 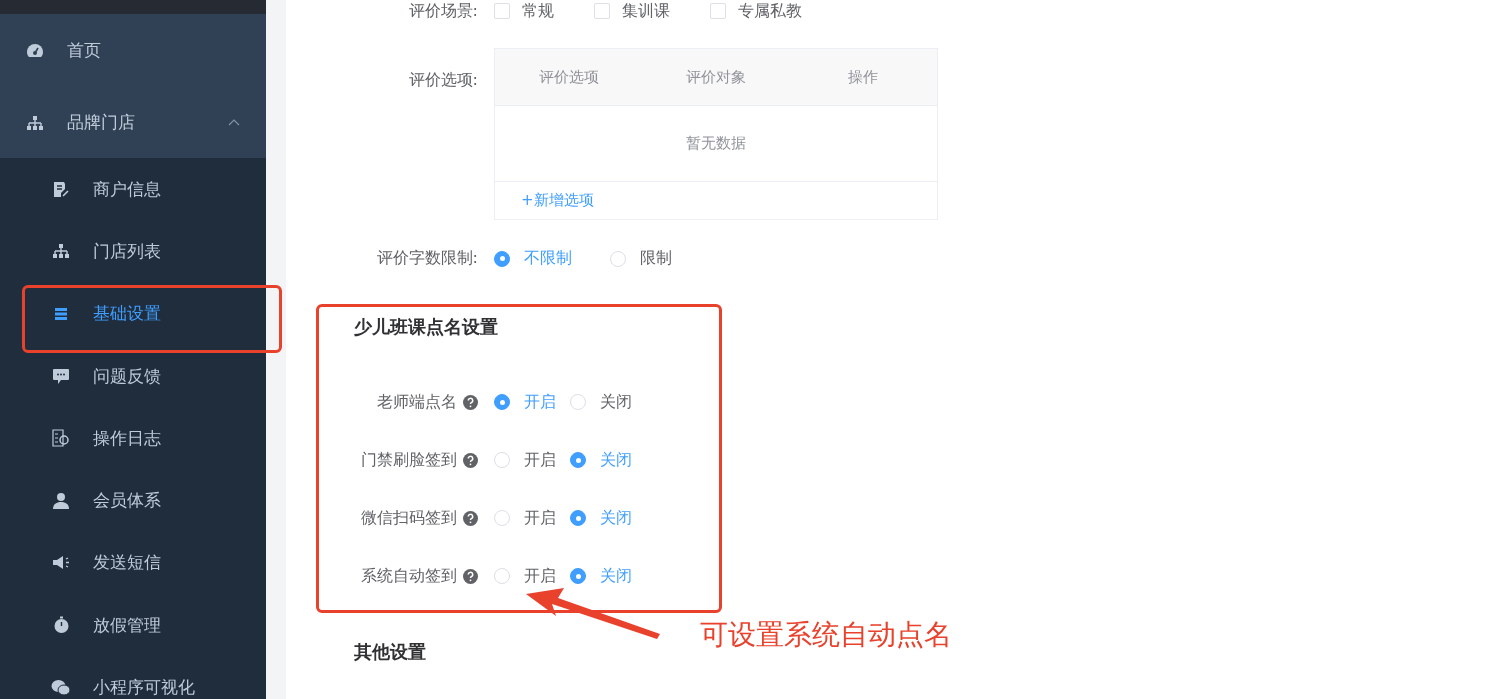 What do you see at coordinates (133, 563) in the screenshot?
I see `sidebar-item: 发送短信` at bounding box center [133, 563].